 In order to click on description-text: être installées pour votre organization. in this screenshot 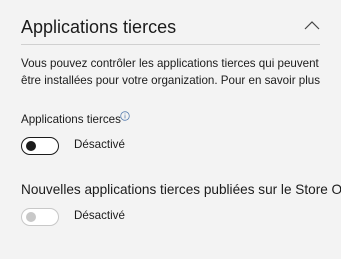, I will do `click(121, 80)`.